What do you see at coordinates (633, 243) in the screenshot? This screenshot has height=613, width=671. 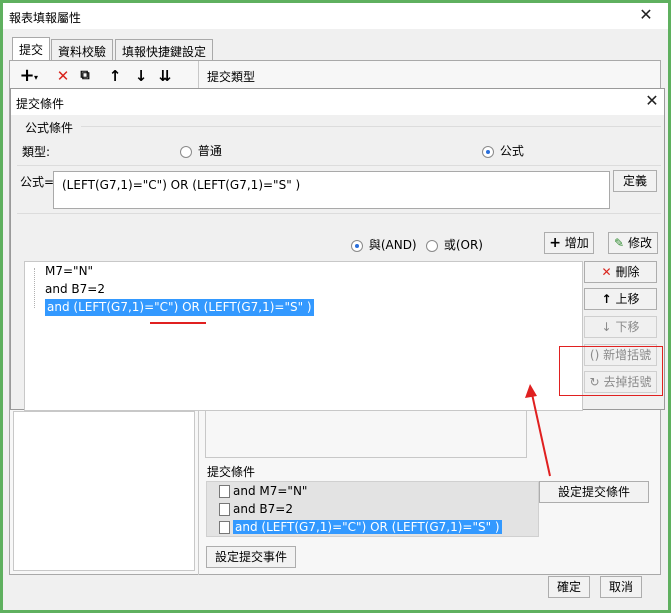 I see `modify-condition-button: ✎ 修改` at bounding box center [633, 243].